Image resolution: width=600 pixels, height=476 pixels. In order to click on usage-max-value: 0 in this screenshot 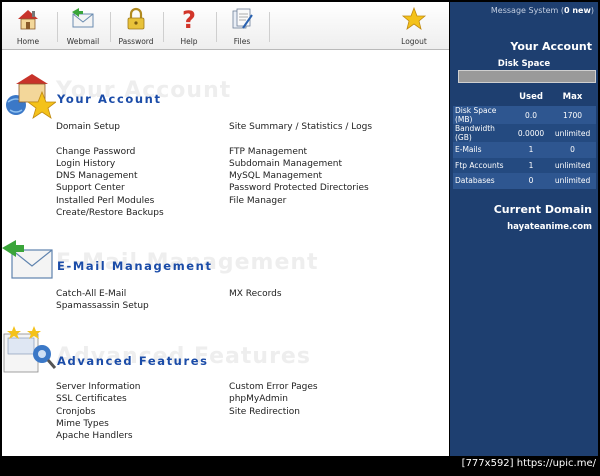, I will do `click(572, 150)`.